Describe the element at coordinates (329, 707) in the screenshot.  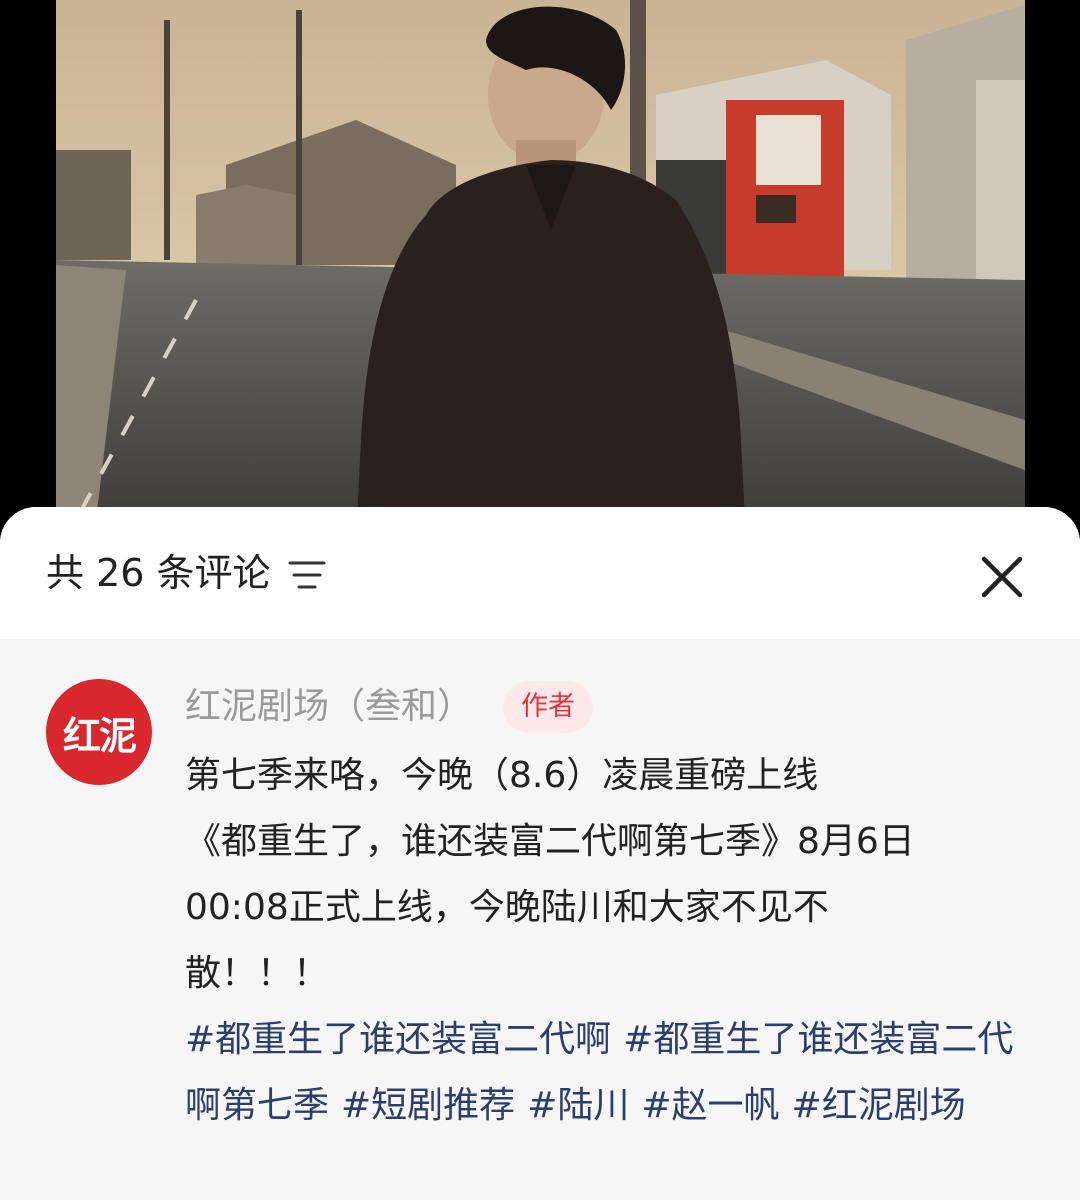
I see `author-name: 红泥剧场（叁和）` at that location.